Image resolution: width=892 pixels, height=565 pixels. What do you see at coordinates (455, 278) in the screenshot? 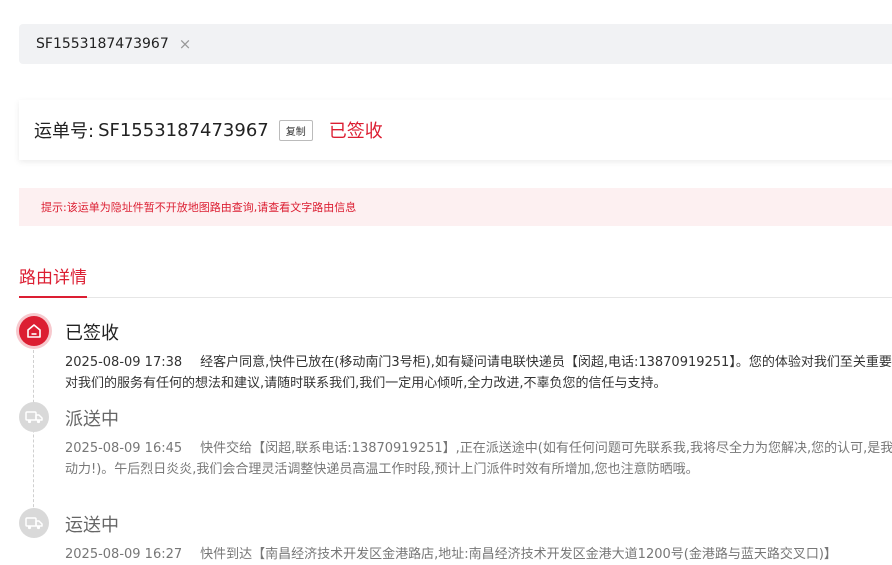
I see `section-tabs: 路由详情` at bounding box center [455, 278].